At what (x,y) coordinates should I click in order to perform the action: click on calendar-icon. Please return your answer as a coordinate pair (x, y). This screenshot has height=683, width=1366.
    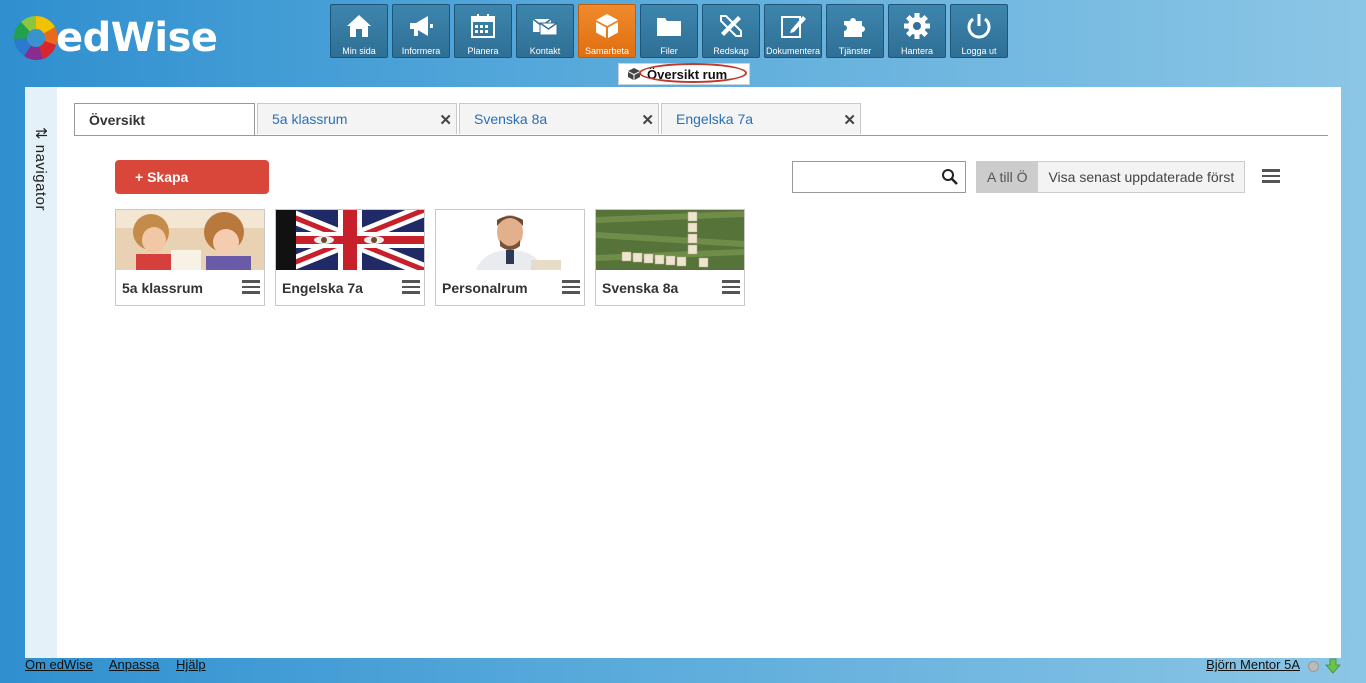
    Looking at the image, I should click on (483, 26).